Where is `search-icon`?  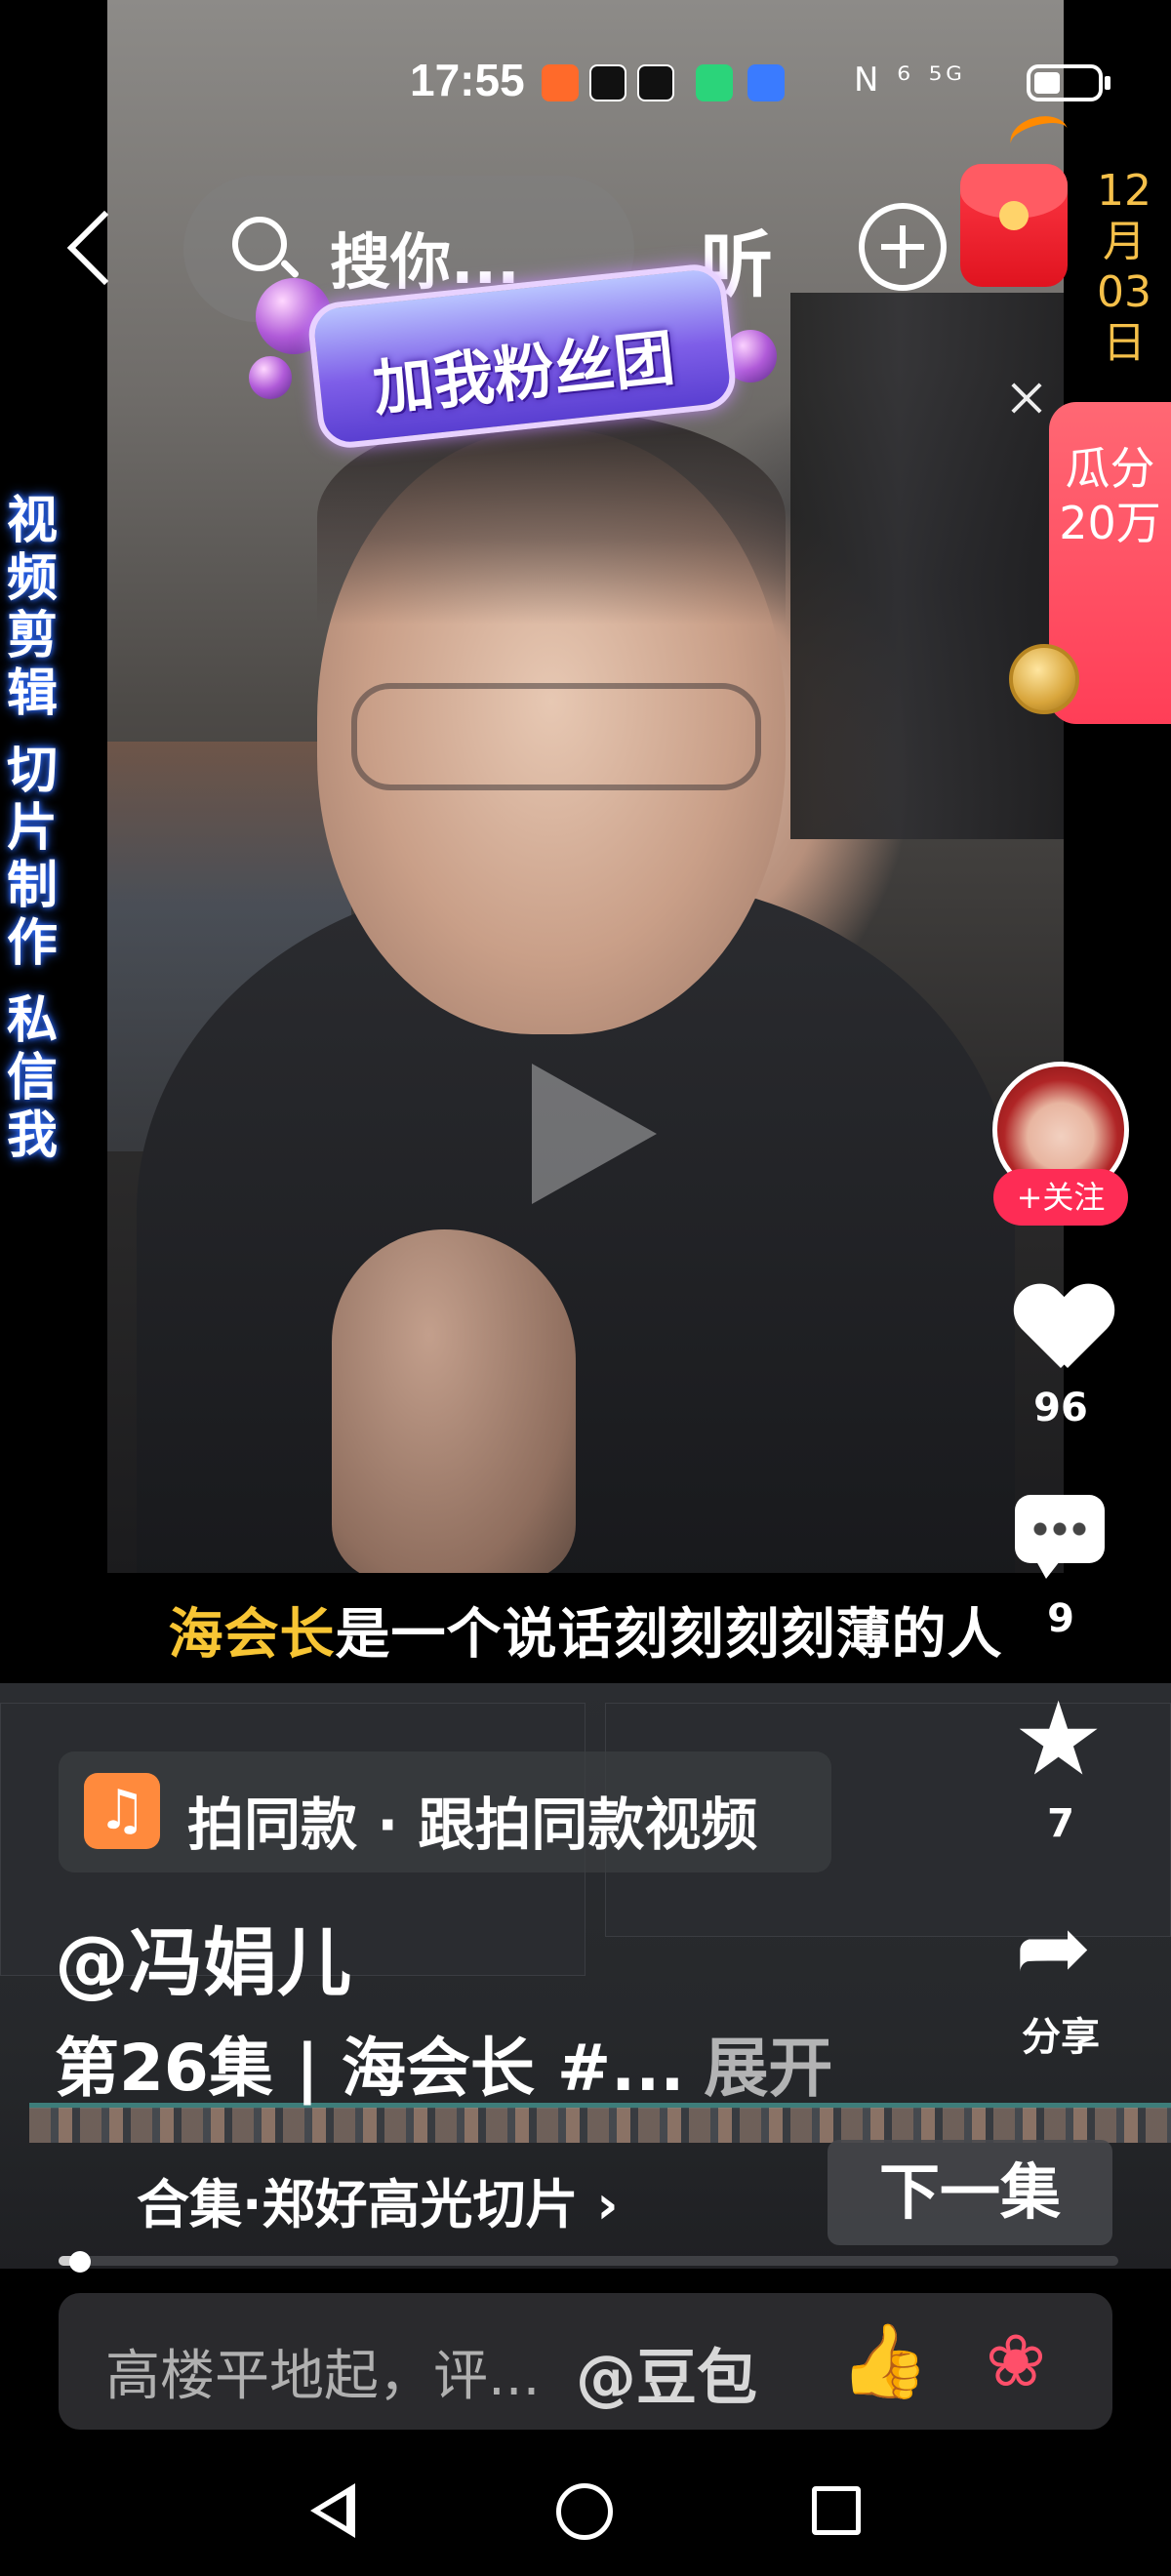
search-icon is located at coordinates (259, 244).